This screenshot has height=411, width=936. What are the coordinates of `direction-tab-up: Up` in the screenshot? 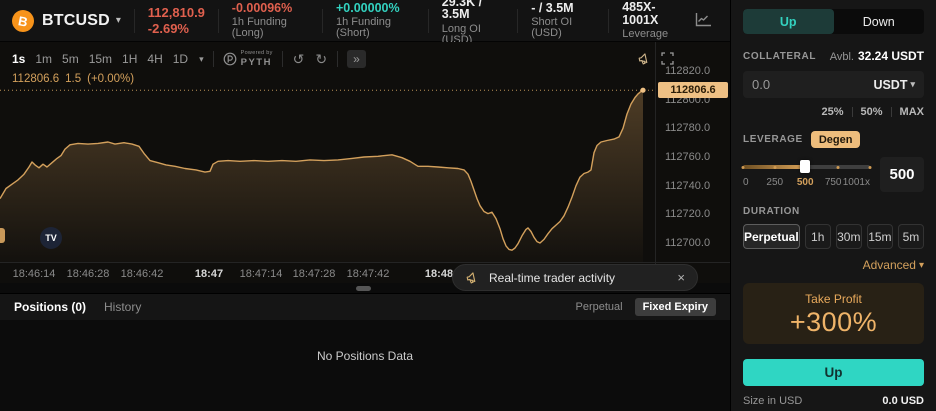 It's located at (788, 21).